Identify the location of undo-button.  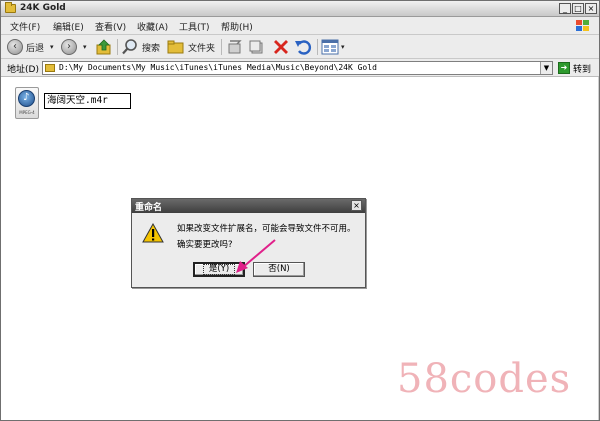
(303, 47).